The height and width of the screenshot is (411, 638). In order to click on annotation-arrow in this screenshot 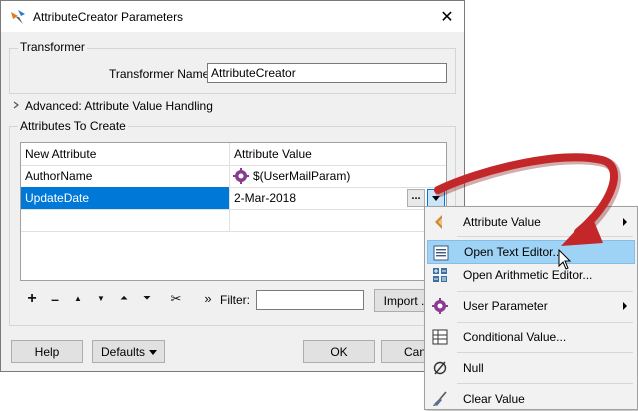, I will do `click(527, 199)`.